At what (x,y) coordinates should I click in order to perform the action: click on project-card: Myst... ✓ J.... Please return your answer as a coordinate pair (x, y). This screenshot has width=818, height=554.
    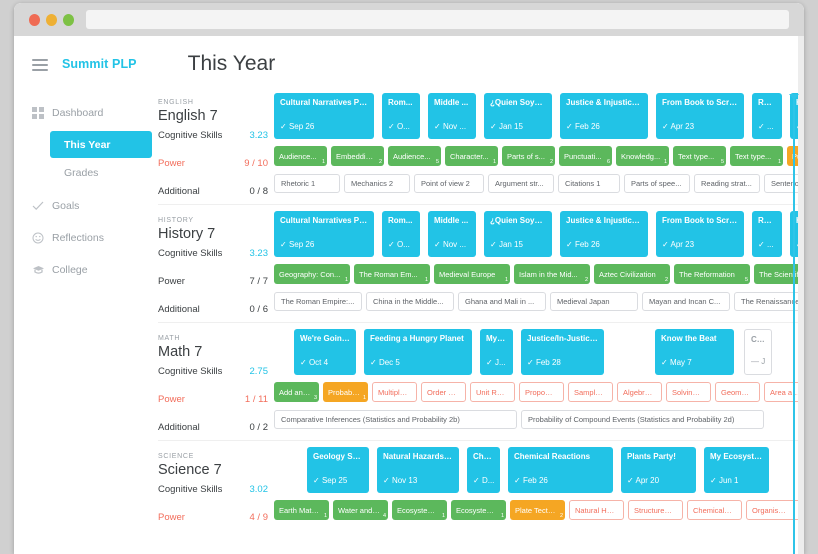
    Looking at the image, I should click on (496, 352).